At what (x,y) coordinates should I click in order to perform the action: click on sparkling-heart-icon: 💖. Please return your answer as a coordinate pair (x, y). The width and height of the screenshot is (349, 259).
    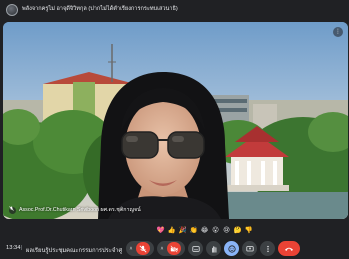
    Looking at the image, I should click on (160, 230).